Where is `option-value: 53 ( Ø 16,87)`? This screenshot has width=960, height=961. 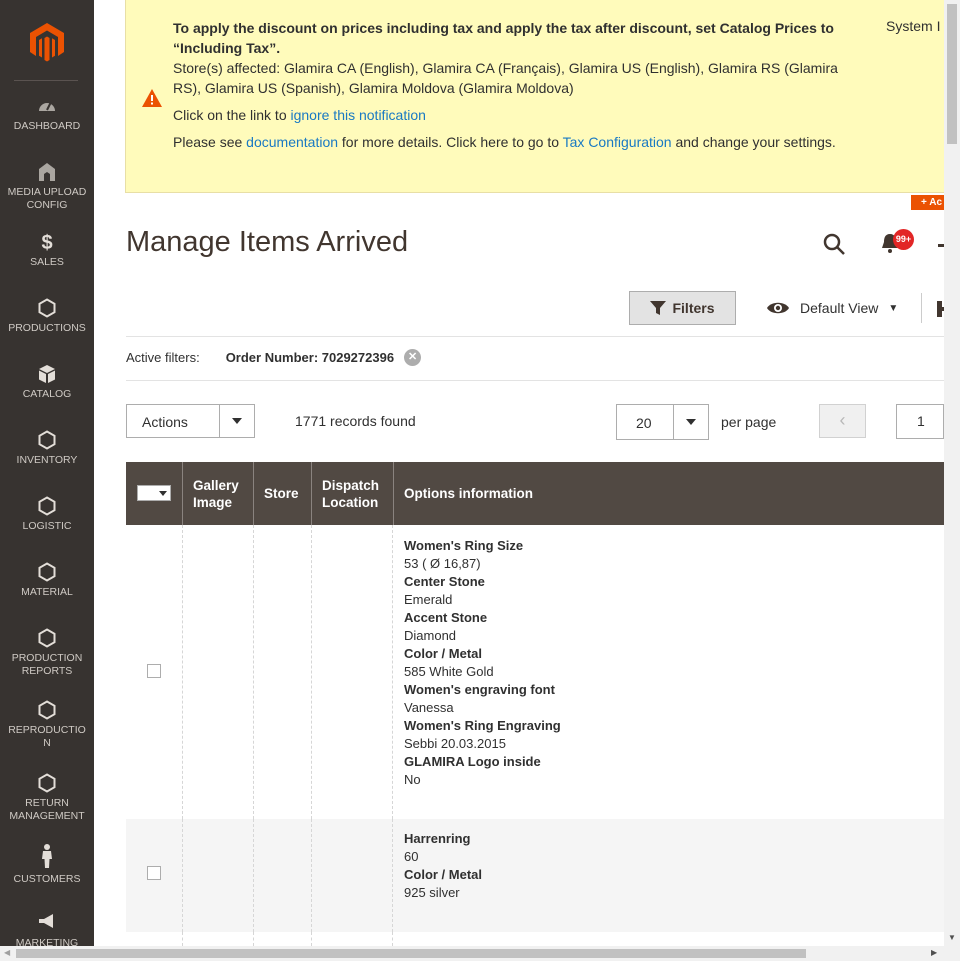 option-value: 53 ( Ø 16,87) is located at coordinates (442, 563).